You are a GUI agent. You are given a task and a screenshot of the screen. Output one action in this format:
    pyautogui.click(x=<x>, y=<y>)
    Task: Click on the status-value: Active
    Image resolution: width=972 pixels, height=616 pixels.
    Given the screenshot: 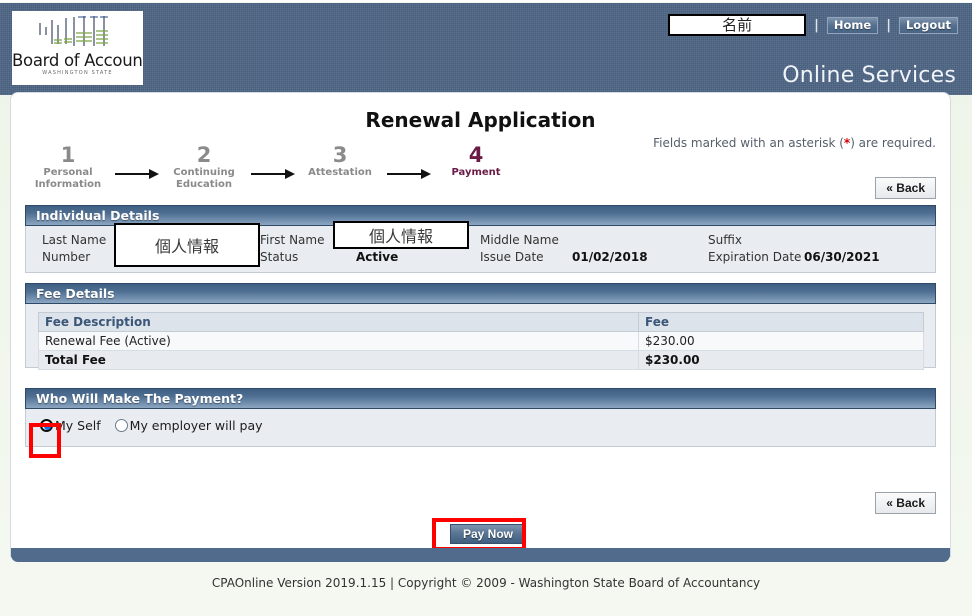 What is the action you would take?
    pyautogui.click(x=377, y=257)
    